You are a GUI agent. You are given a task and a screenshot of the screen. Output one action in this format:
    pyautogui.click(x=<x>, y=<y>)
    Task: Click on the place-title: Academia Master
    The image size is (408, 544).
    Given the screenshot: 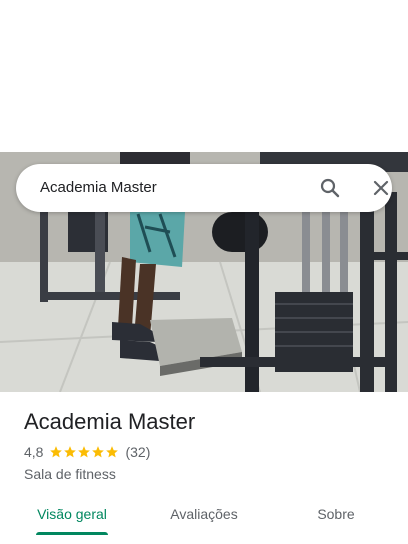 What is the action you would take?
    pyautogui.click(x=110, y=421)
    